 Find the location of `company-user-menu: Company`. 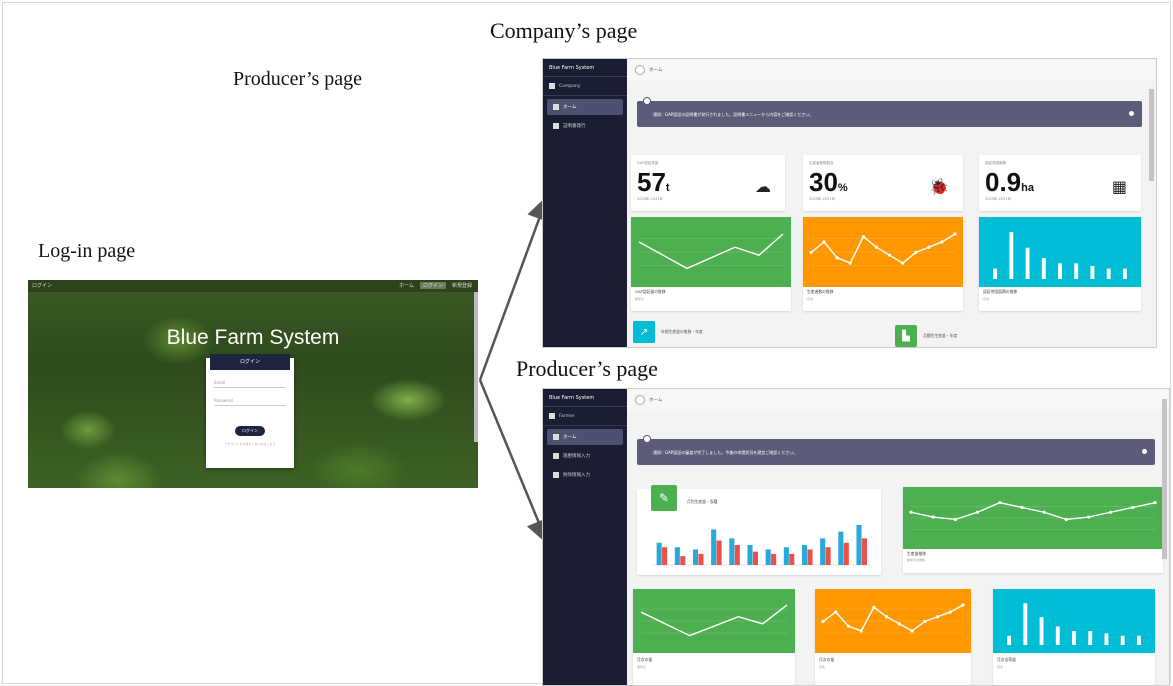

company-user-menu: Company is located at coordinates (585, 86).